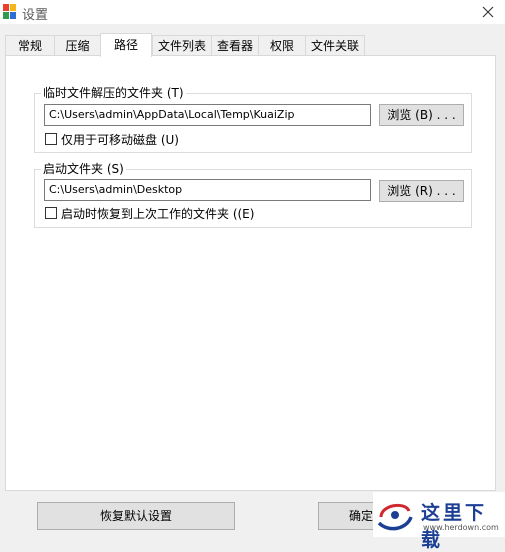 The height and width of the screenshot is (552, 505). I want to click on tab-file-list: 文件列表, so click(182, 45).